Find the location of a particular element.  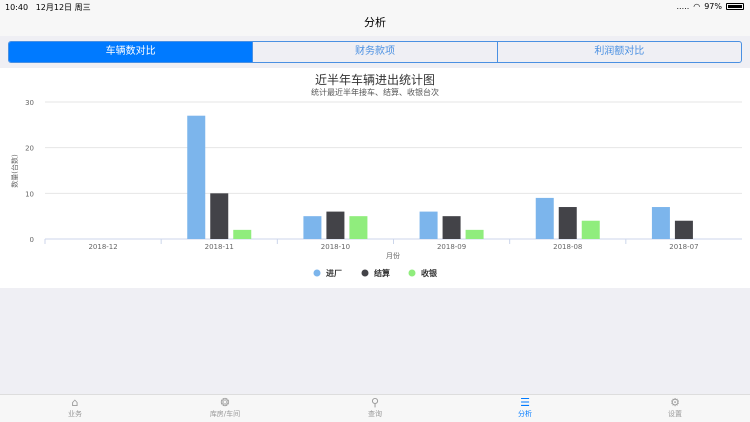

tabbar-item-analysis: ☰ 分析 is located at coordinates (525, 408).